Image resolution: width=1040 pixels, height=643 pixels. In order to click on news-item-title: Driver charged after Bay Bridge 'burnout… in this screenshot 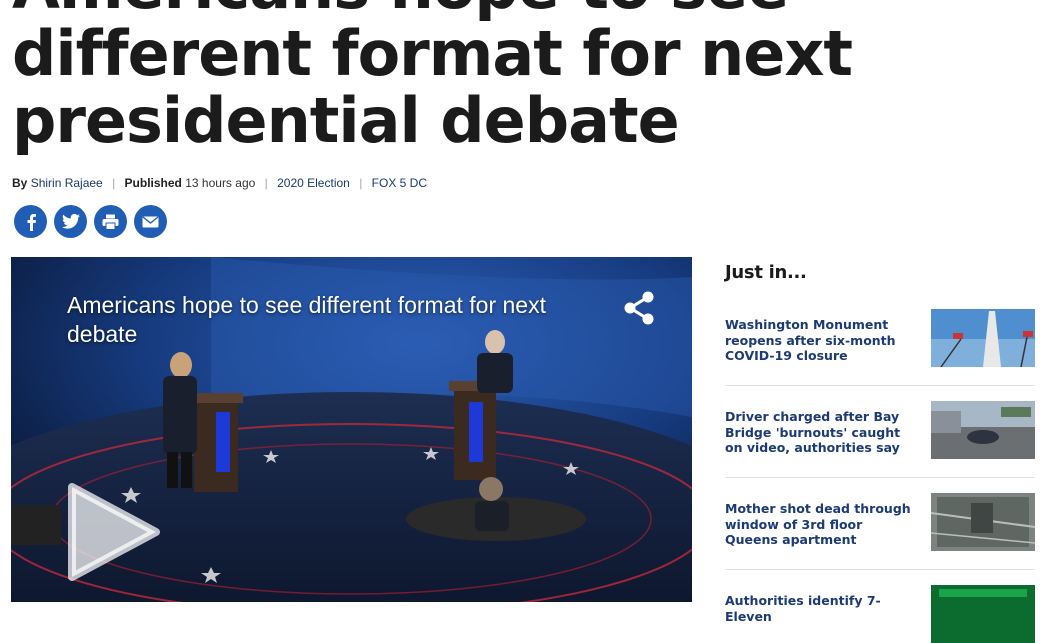, I will do `click(820, 432)`.